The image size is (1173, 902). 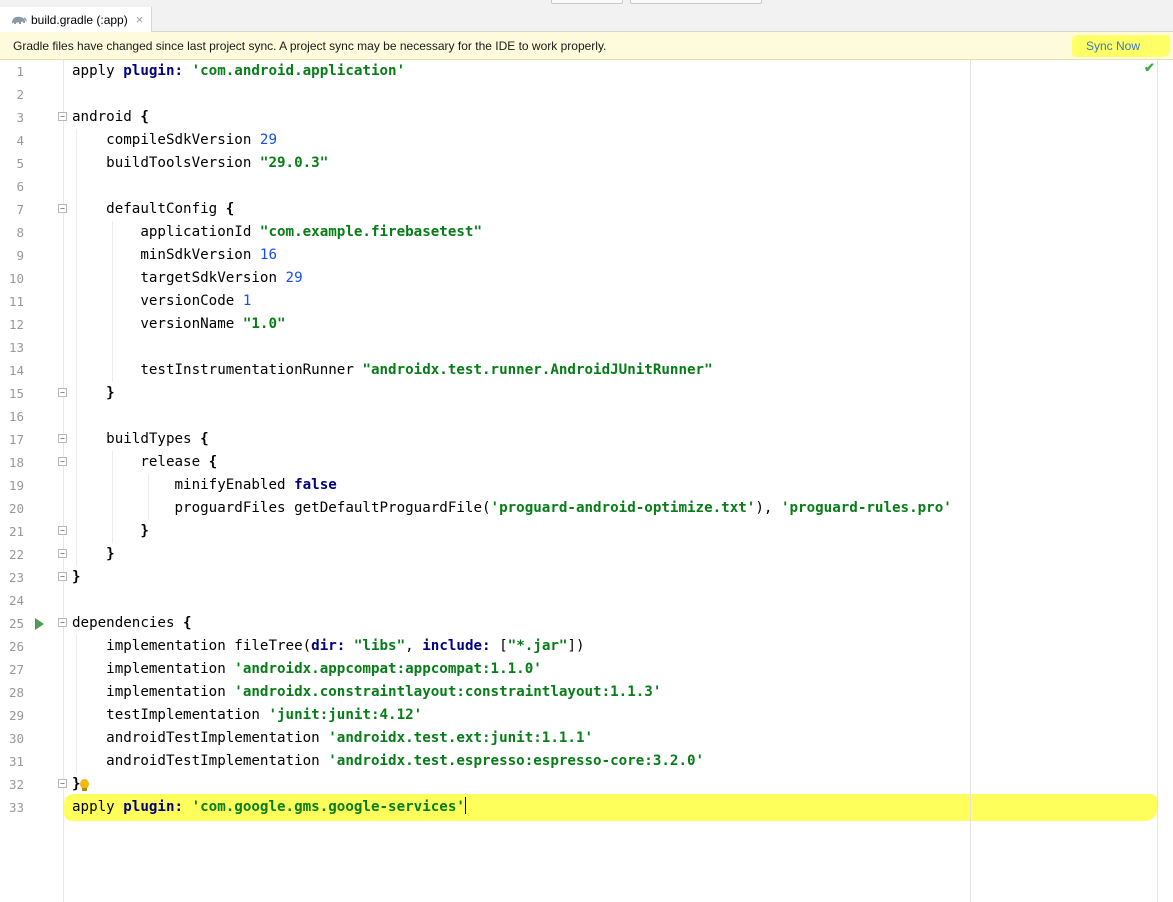 What do you see at coordinates (586, 301) in the screenshot?
I see `code-line: 11 versionCode 1` at bounding box center [586, 301].